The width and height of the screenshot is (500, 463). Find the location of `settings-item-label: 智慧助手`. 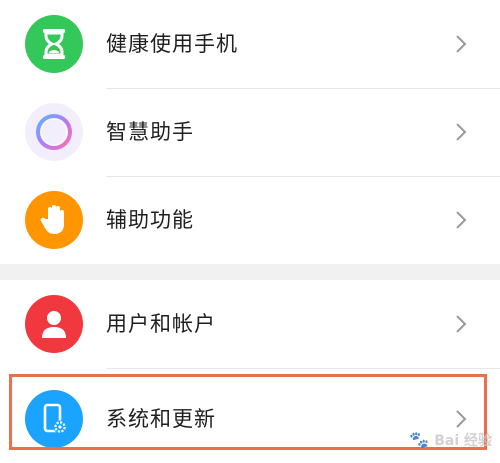

settings-item-label: 智慧助手 is located at coordinates (150, 132).